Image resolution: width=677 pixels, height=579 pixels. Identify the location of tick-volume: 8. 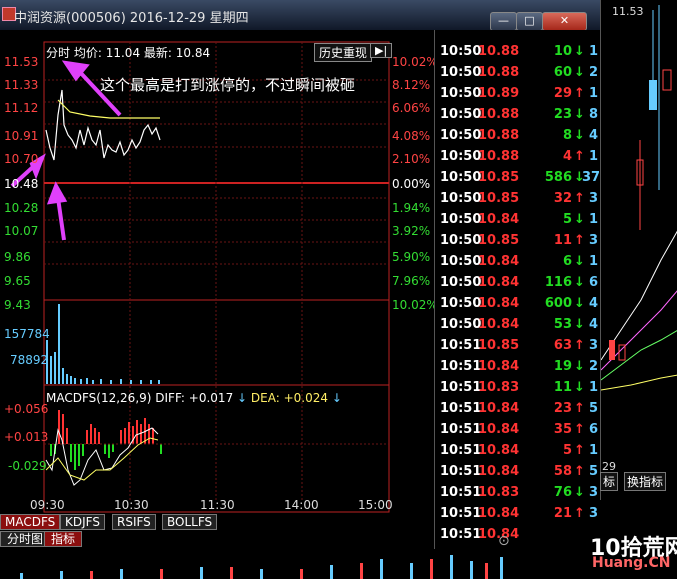
(567, 135).